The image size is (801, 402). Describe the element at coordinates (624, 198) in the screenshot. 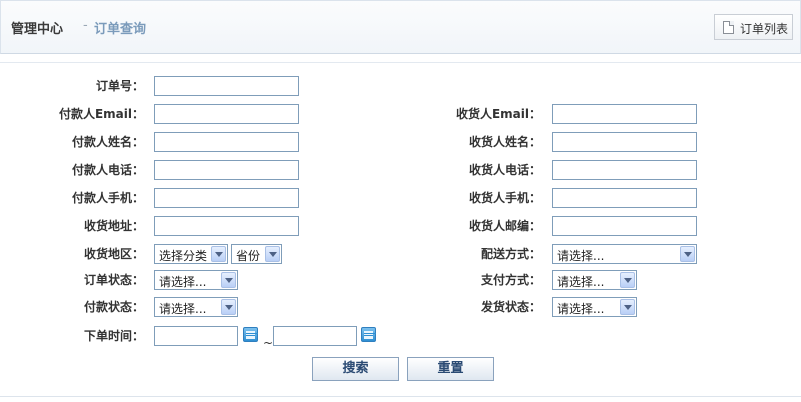

I see `receiver-mobile-input` at that location.